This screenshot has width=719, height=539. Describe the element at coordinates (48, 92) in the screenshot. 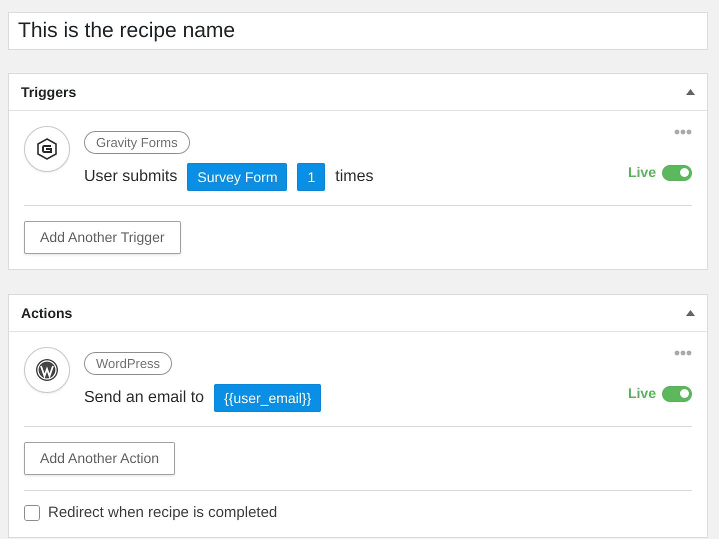

I see `panel-title: Triggers` at that location.